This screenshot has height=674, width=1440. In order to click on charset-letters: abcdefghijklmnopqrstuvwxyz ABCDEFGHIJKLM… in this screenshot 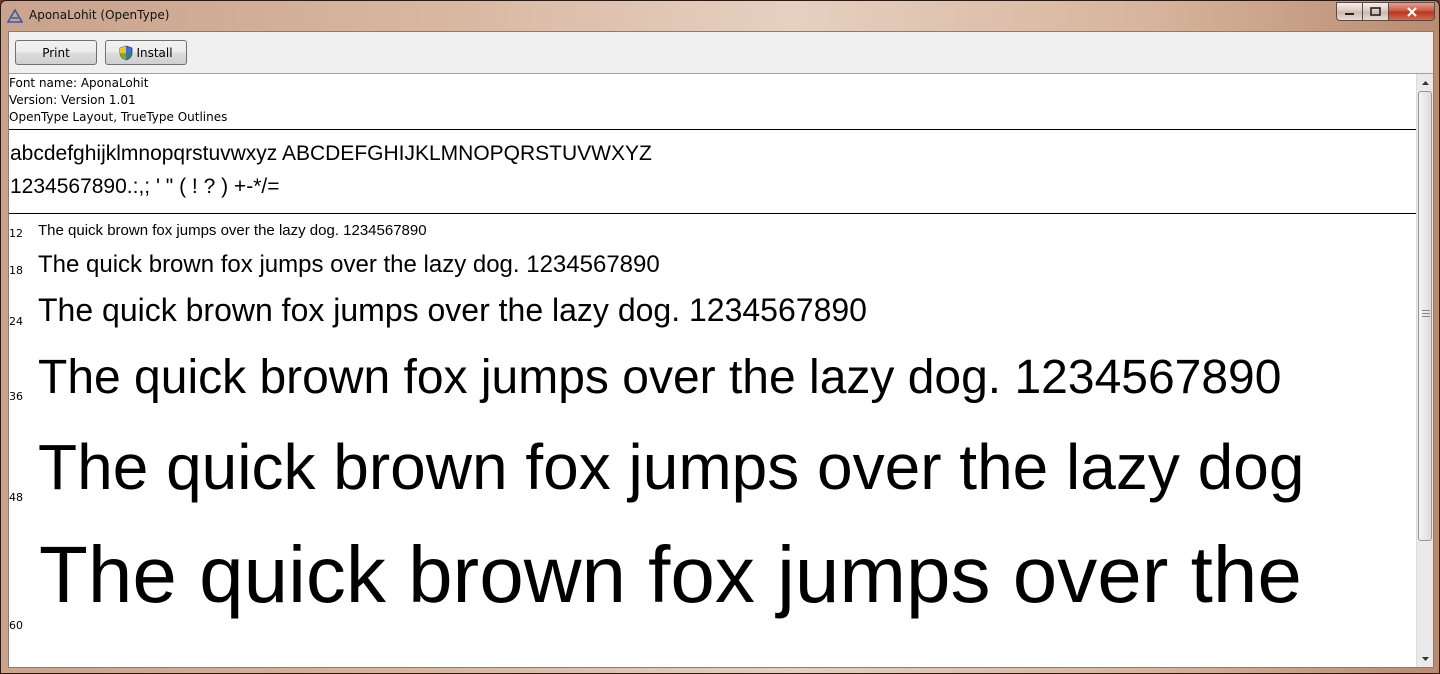, I will do `click(331, 153)`.